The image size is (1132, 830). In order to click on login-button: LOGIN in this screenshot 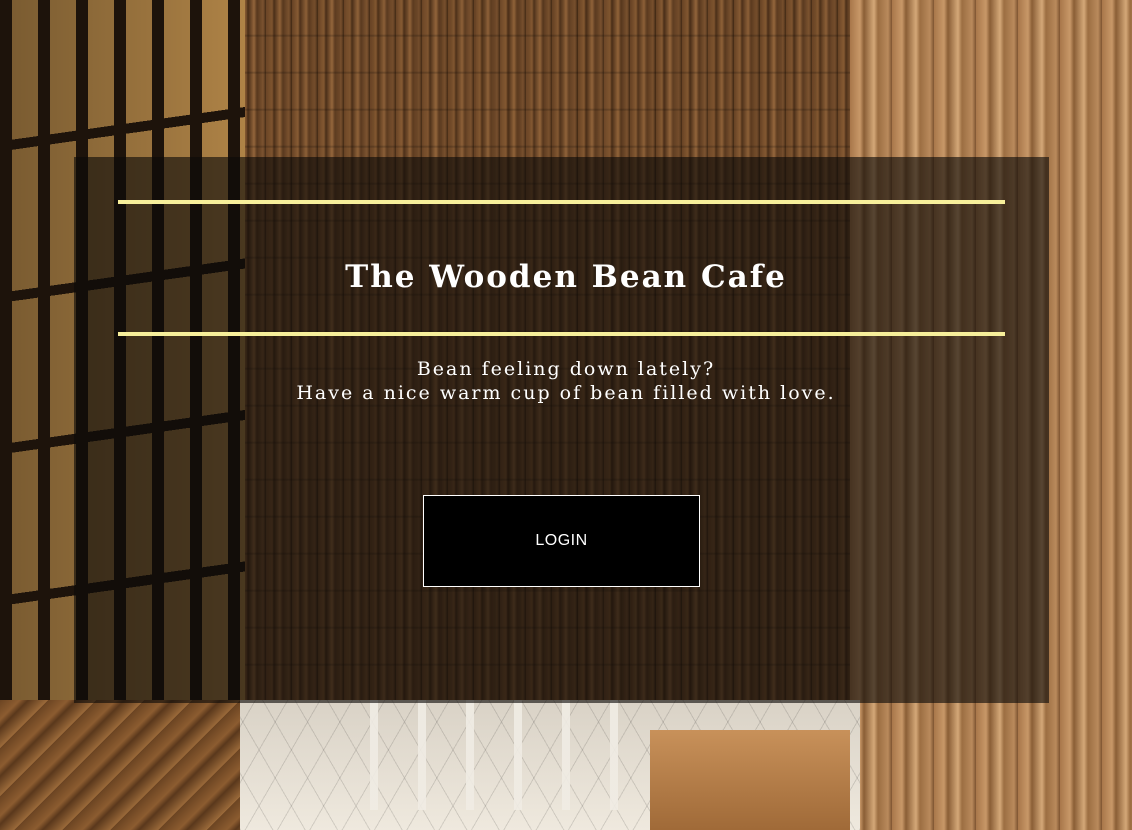, I will do `click(561, 541)`.